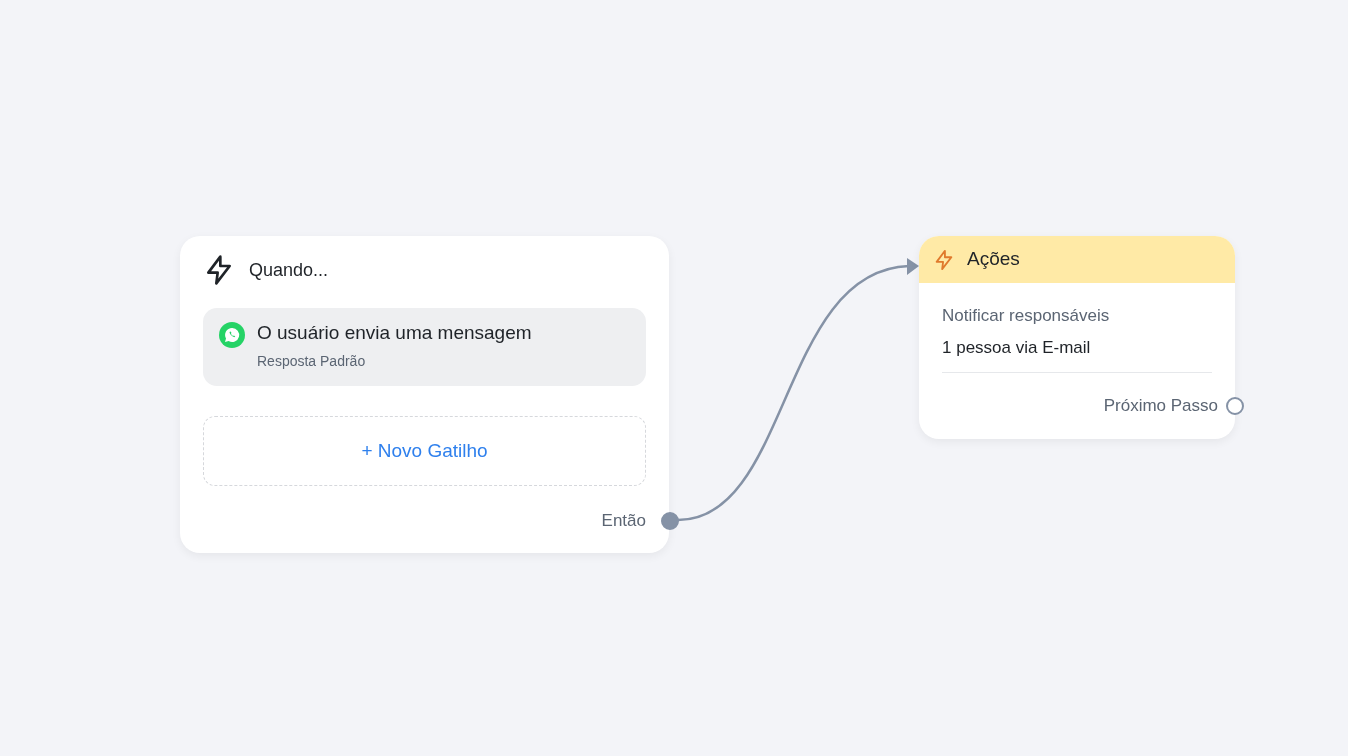  What do you see at coordinates (944, 259) in the screenshot?
I see `lightning-icon` at bounding box center [944, 259].